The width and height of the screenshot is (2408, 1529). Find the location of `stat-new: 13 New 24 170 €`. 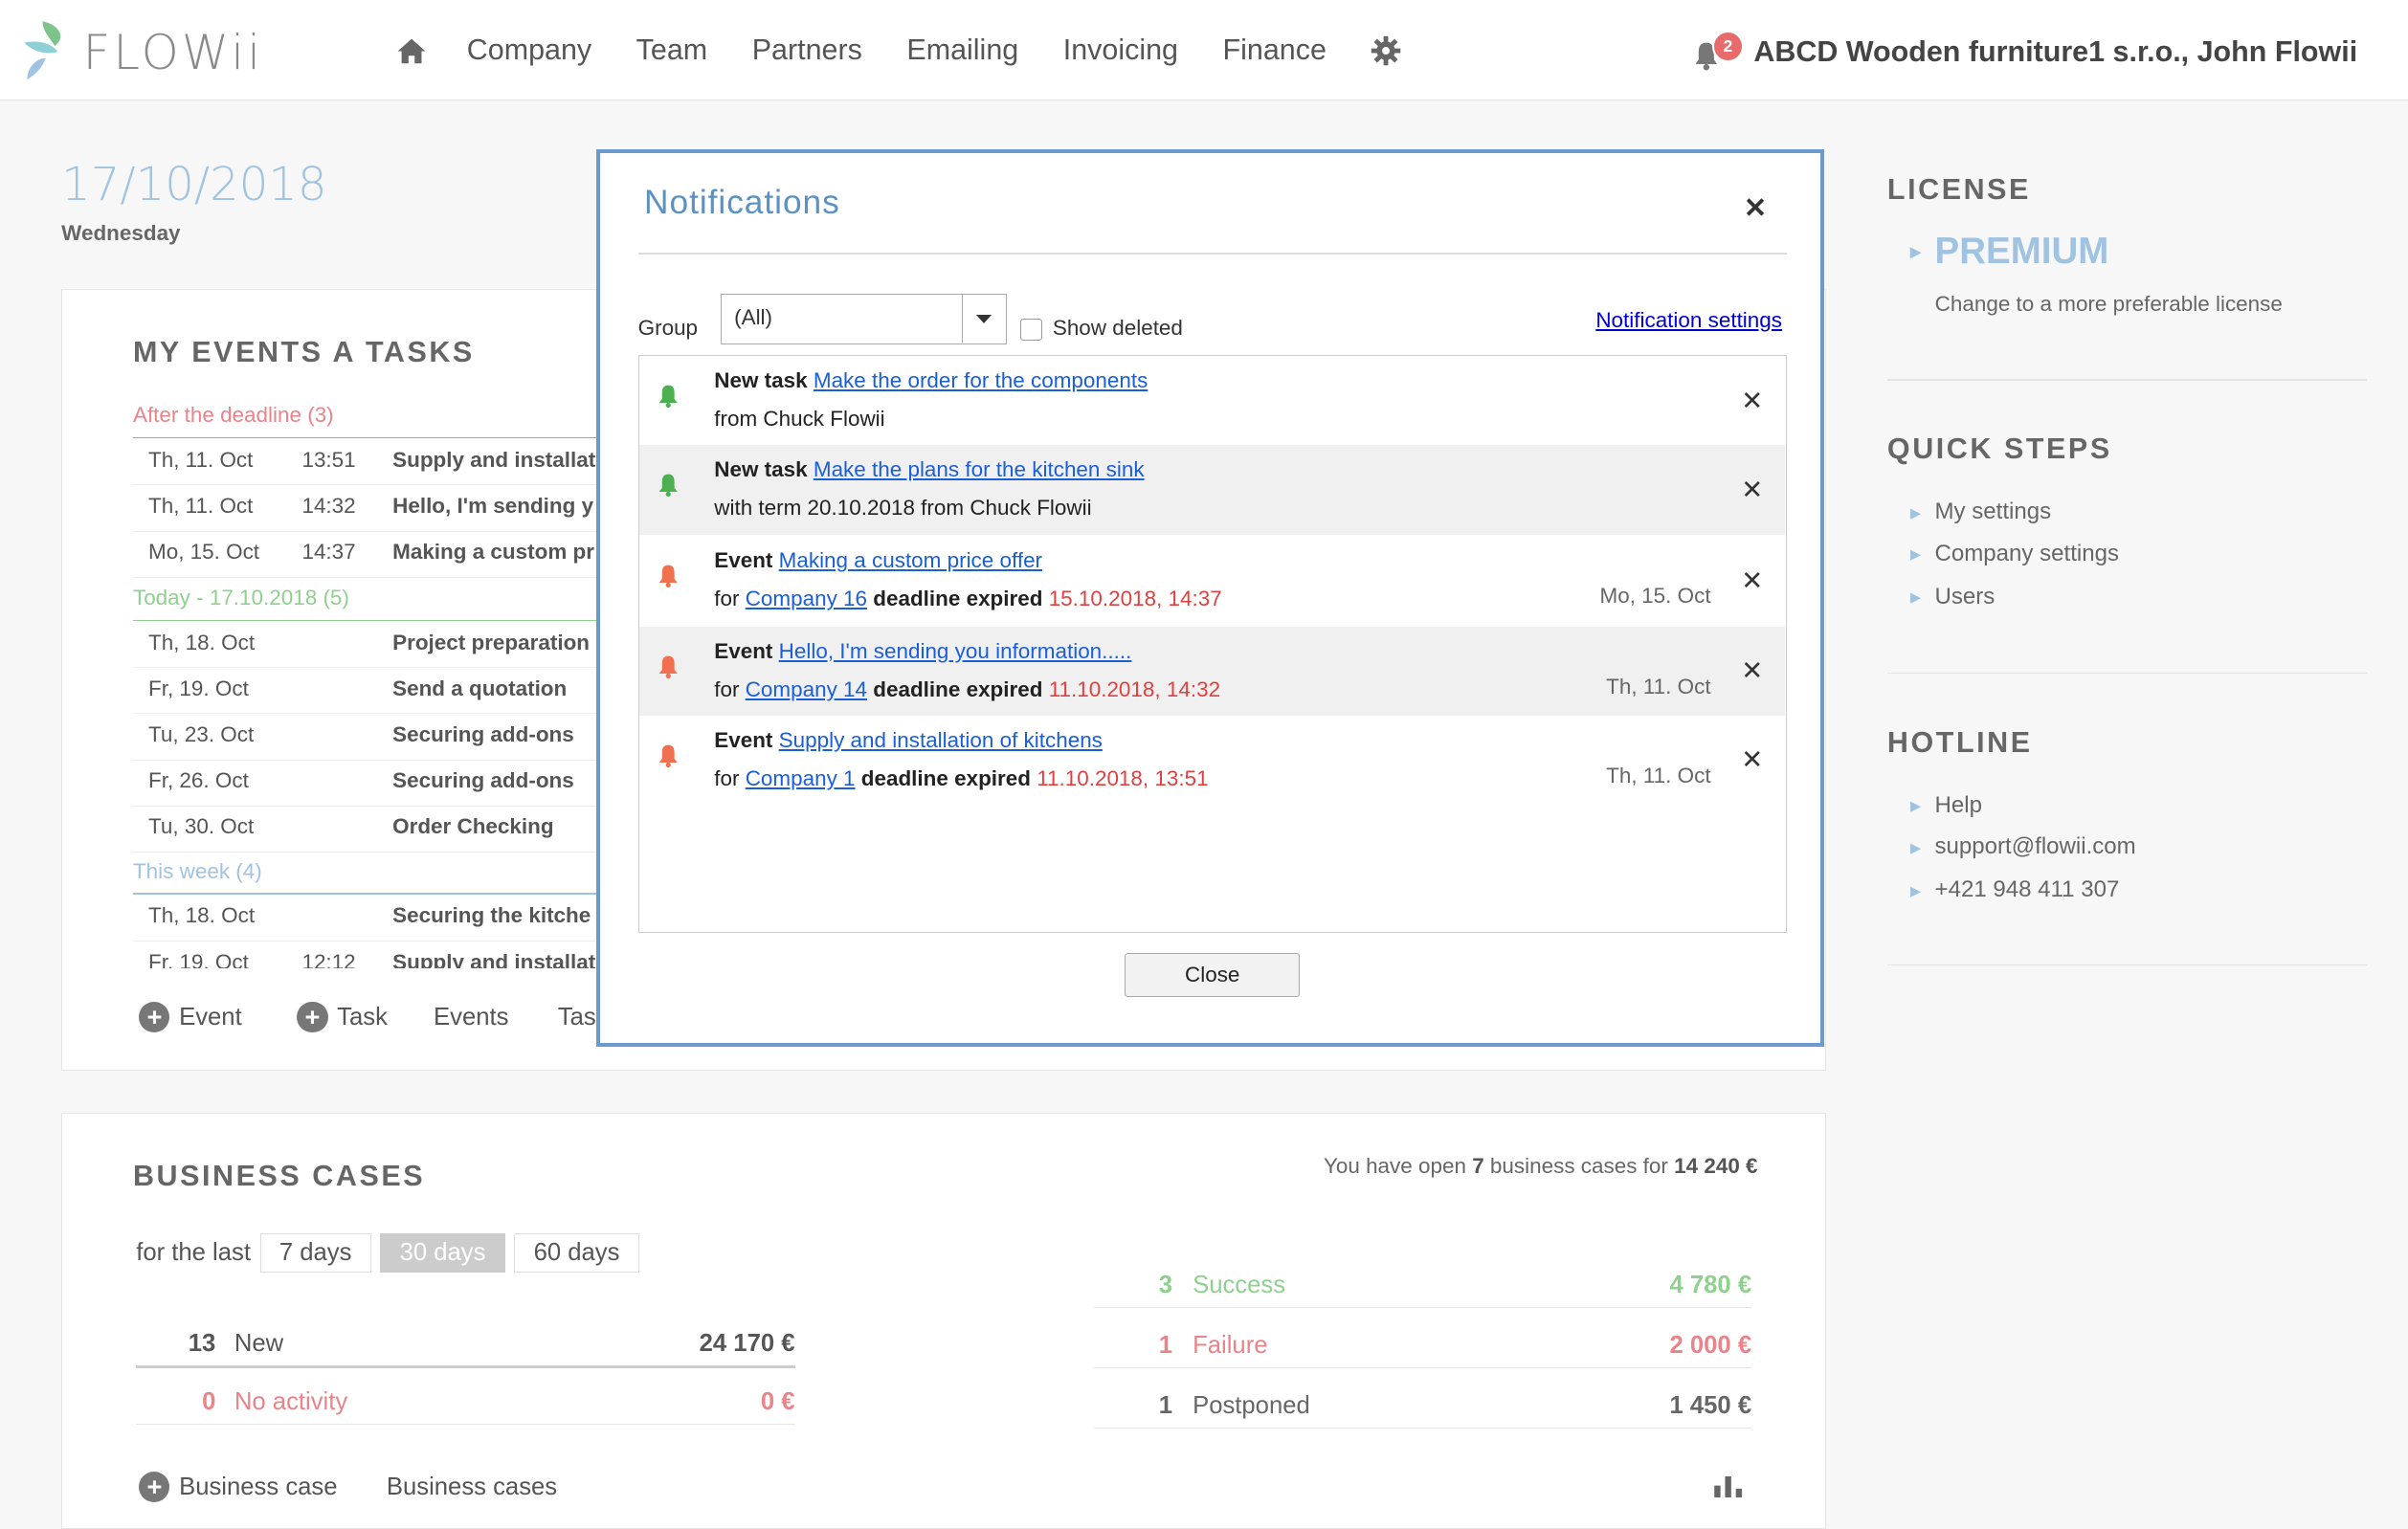

stat-new: 13 New 24 170 € is located at coordinates (466, 1340).